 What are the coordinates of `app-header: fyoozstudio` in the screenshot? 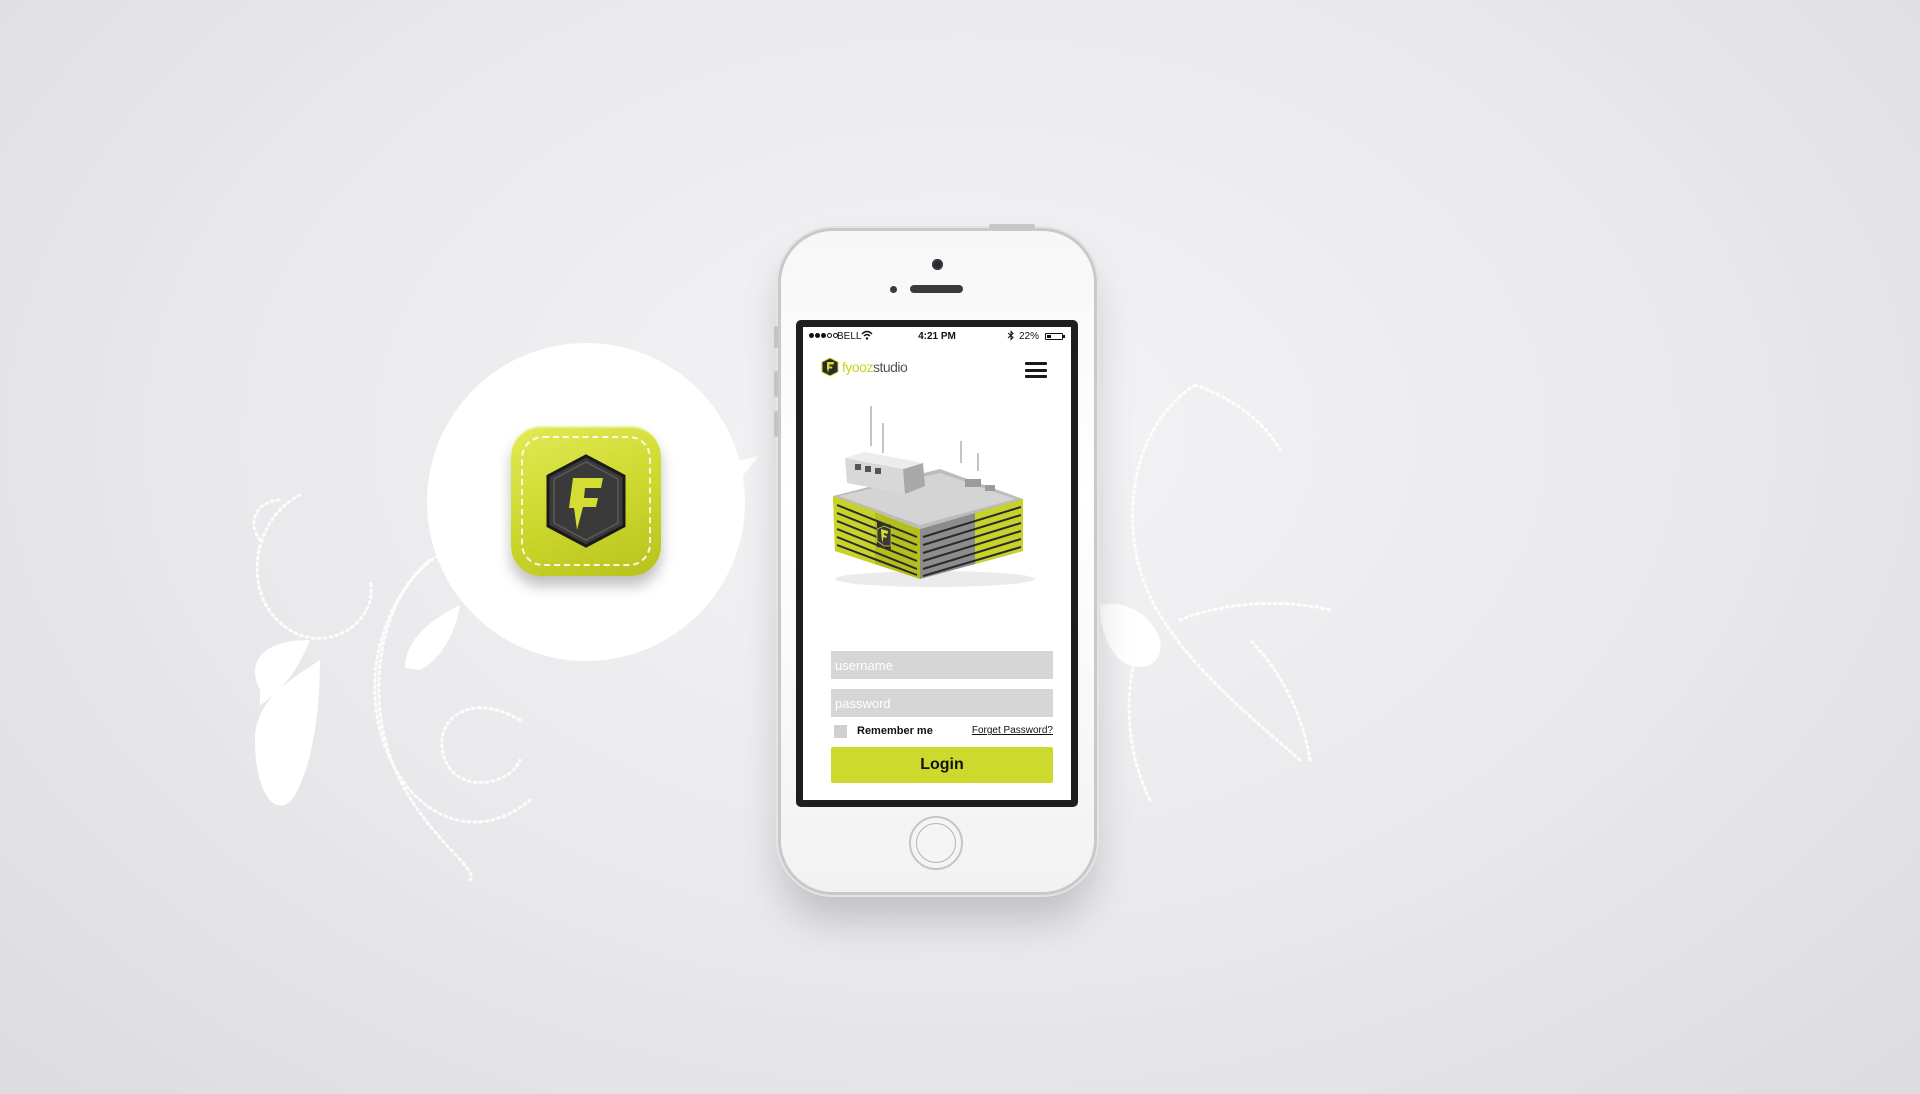 It's located at (937, 368).